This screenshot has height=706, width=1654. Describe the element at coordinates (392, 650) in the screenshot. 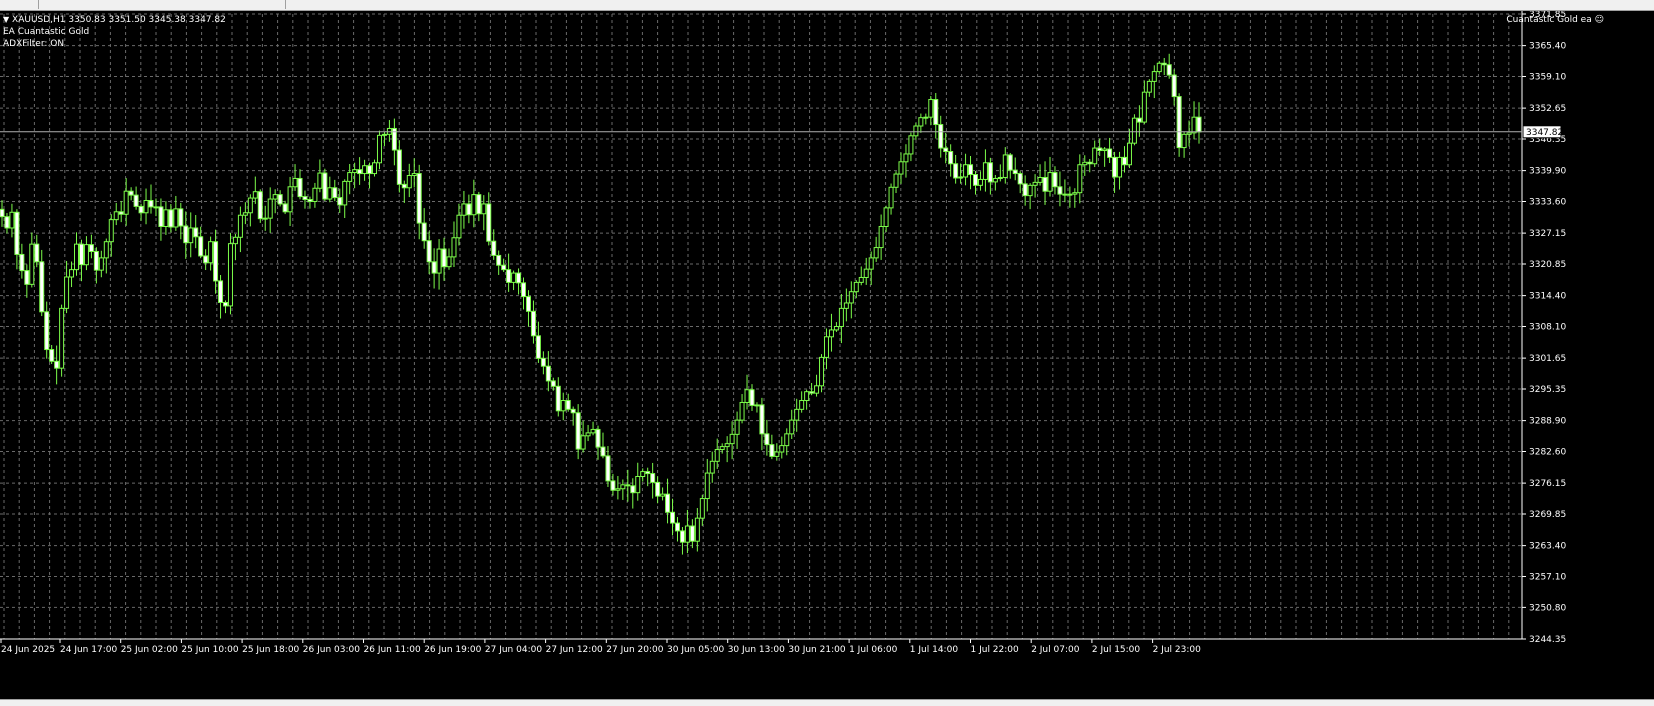

I see `x-tick-label: 26 Jun 11:00` at that location.